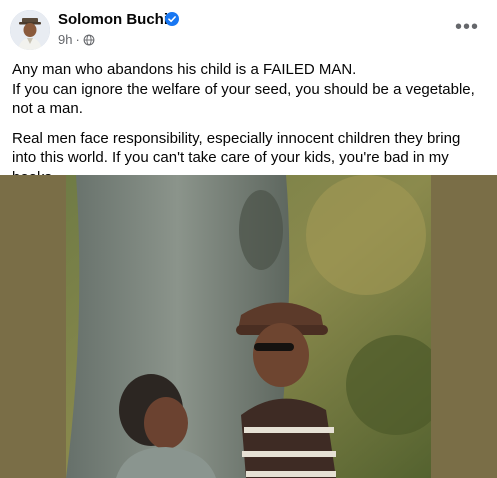 Image resolution: width=497 pixels, height=478 pixels. I want to click on post-header: Solomon Buchi 9h · •••, so click(248, 27).